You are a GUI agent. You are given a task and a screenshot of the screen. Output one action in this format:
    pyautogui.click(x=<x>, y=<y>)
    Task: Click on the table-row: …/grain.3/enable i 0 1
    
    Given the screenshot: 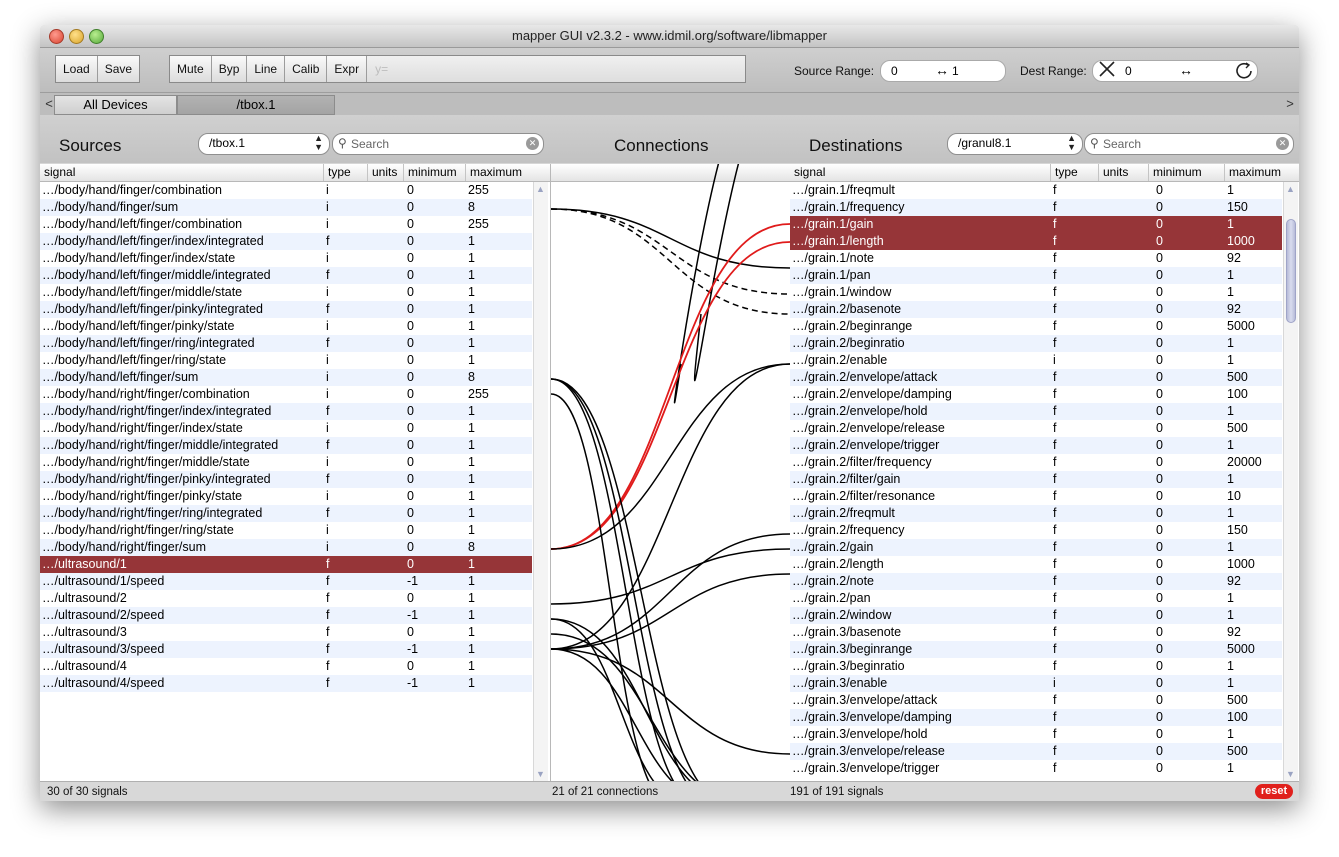 What is the action you would take?
    pyautogui.click(x=1036, y=683)
    